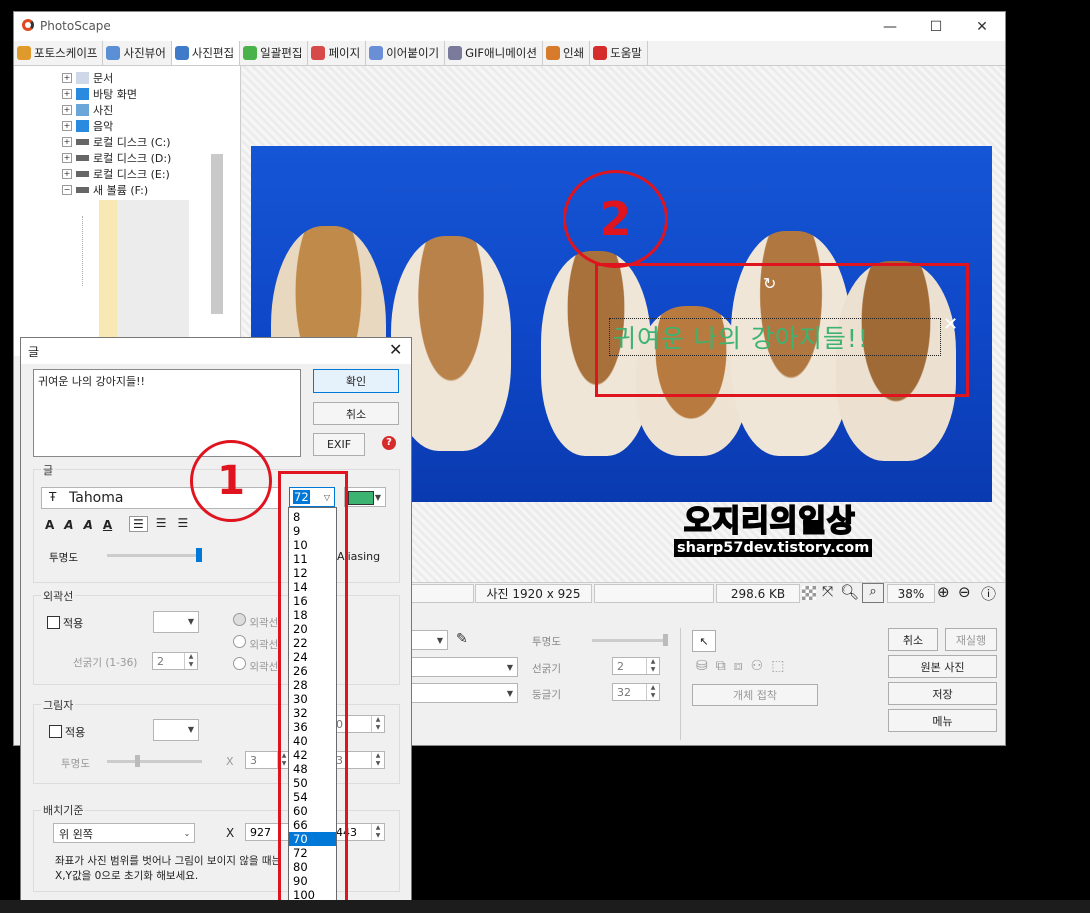  I want to click on dialog-ok-button: 확인, so click(356, 381).